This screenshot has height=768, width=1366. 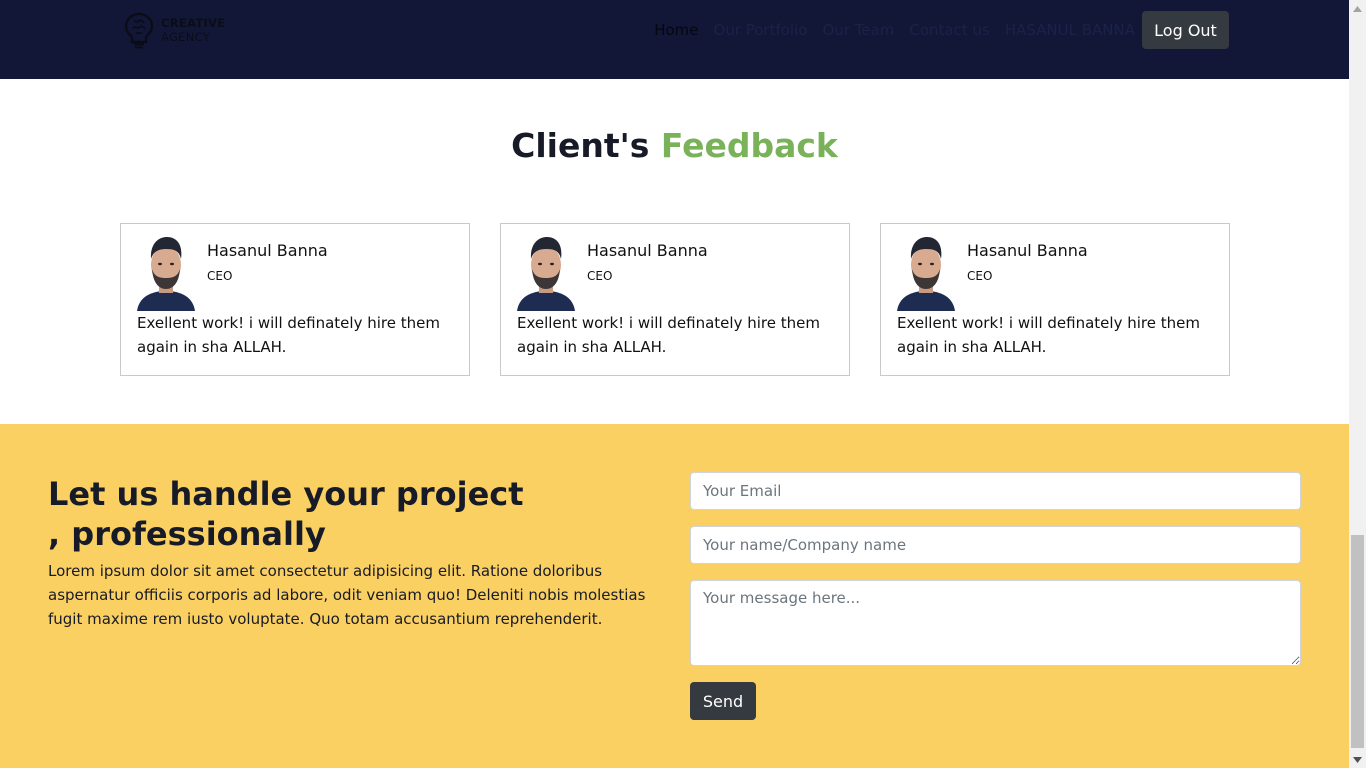 I want to click on brand-line-1: CREATIVE, so click(x=193, y=23).